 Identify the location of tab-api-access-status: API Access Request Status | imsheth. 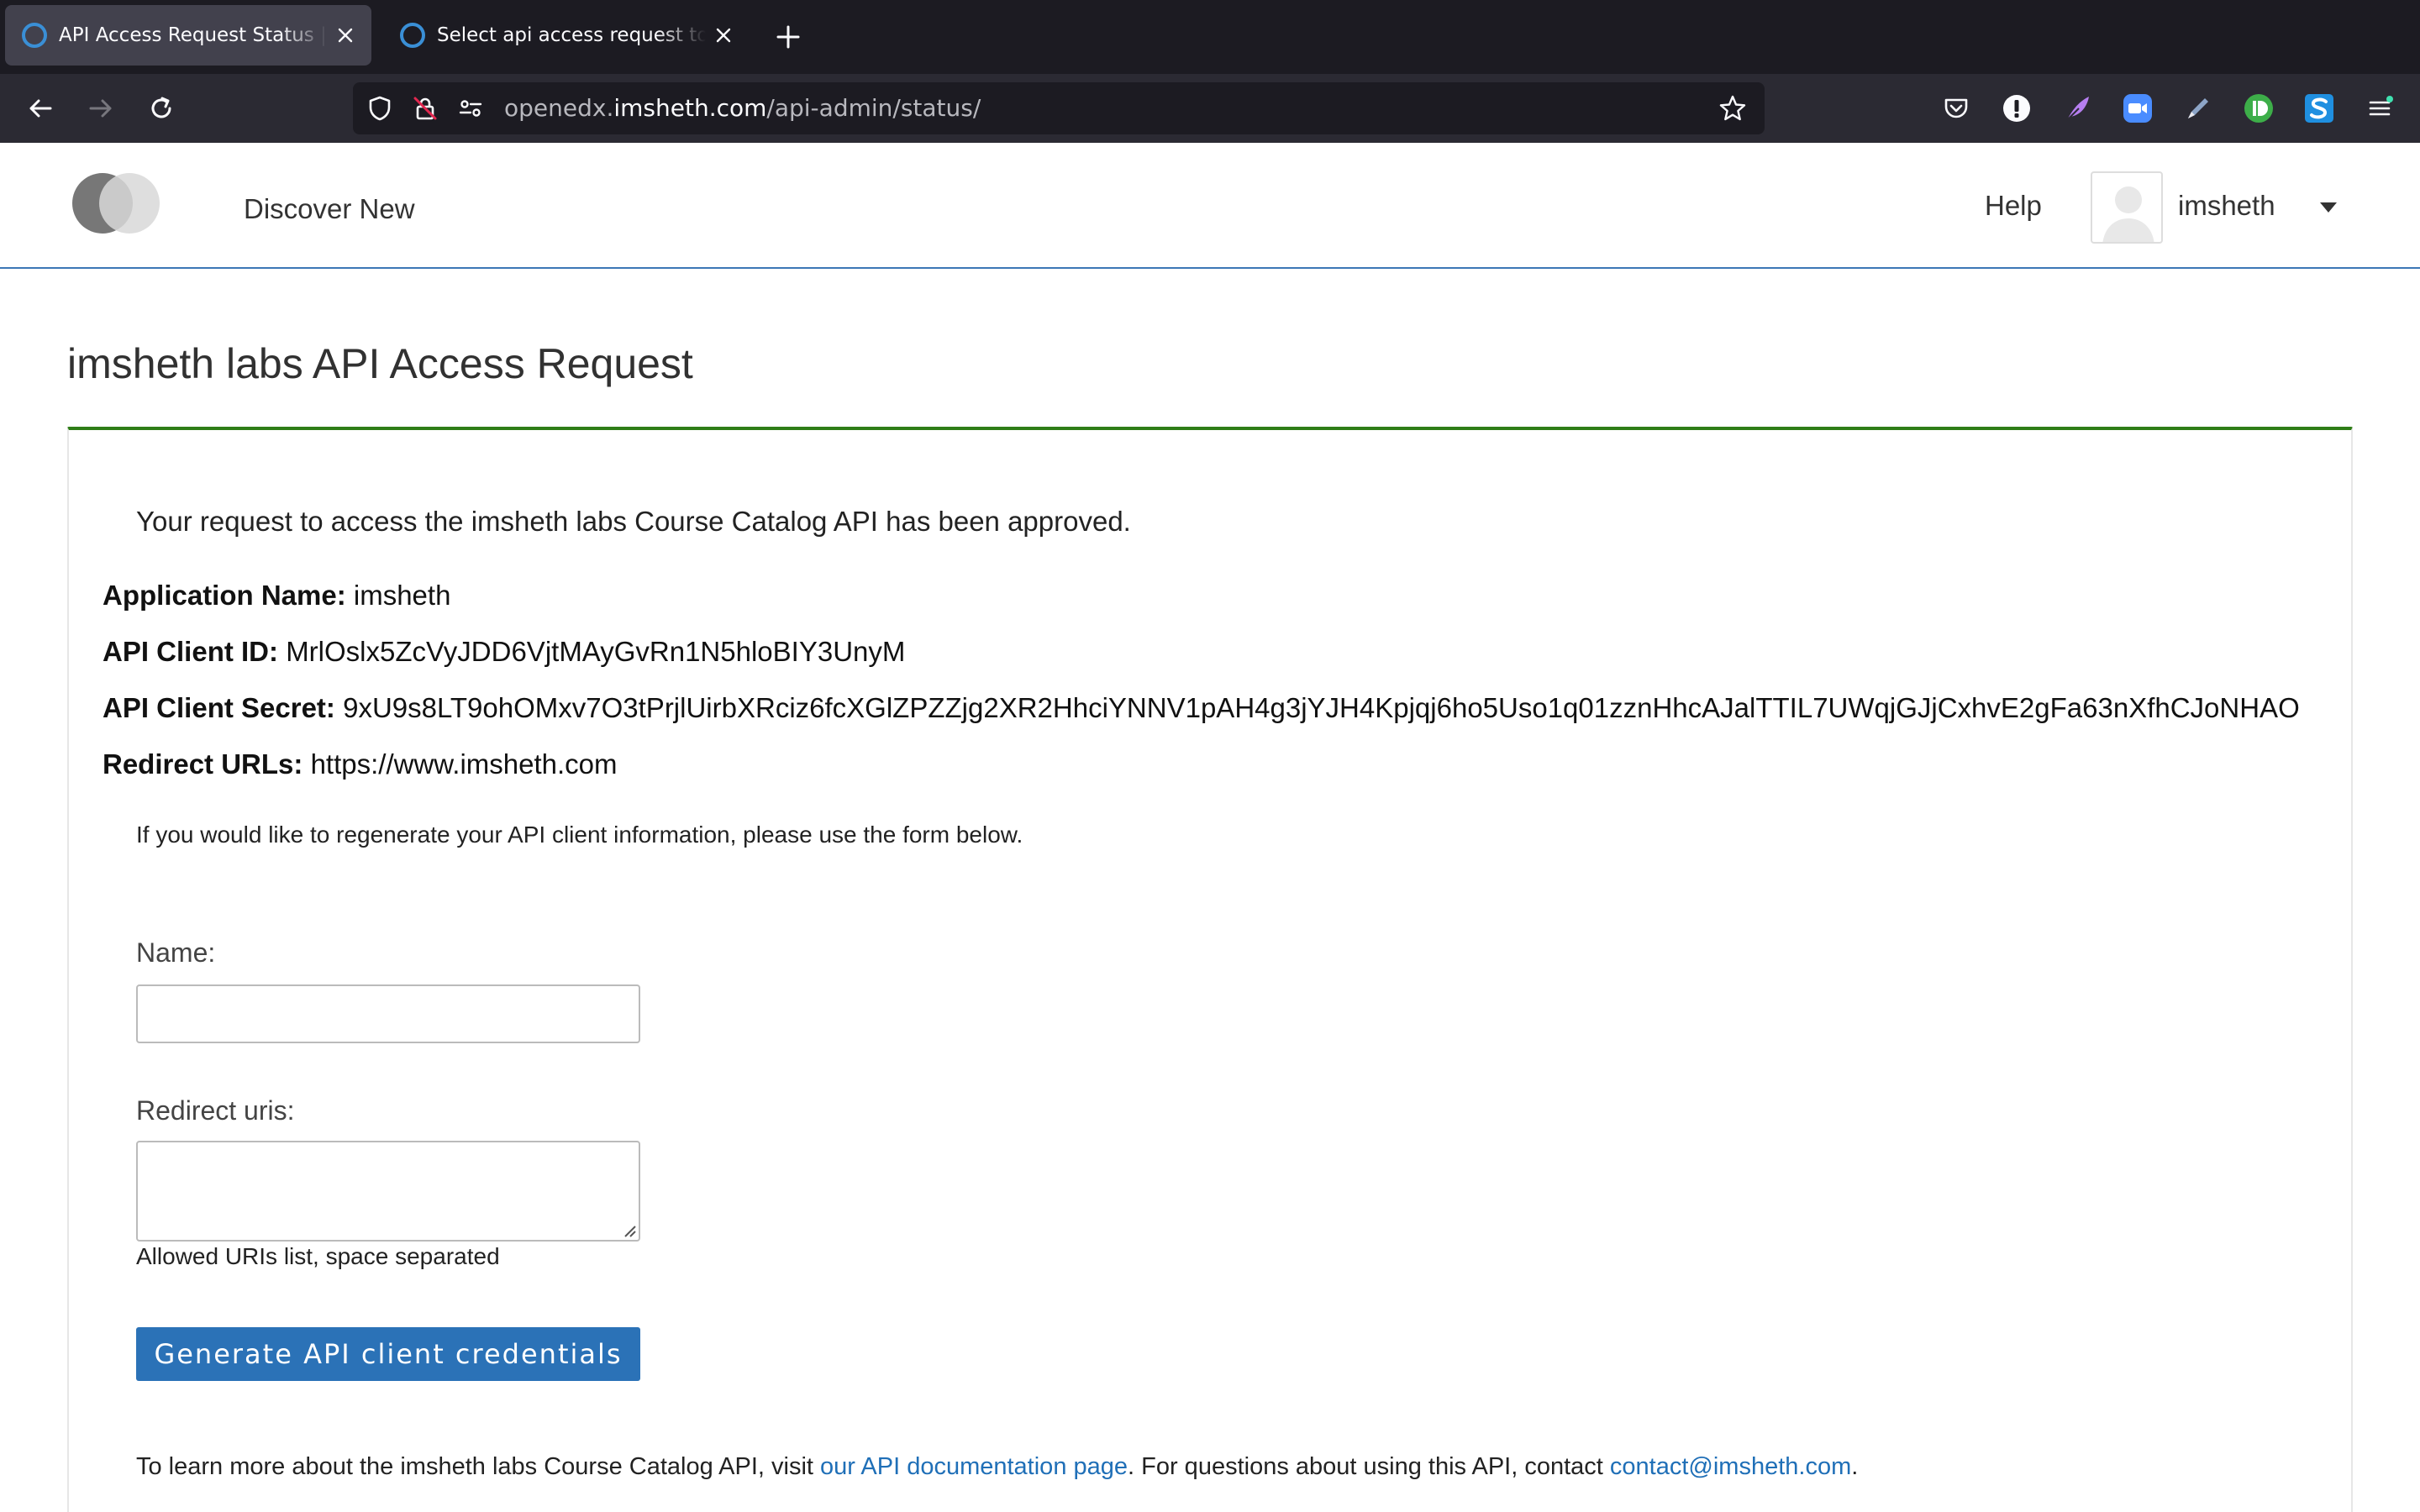
(188, 35).